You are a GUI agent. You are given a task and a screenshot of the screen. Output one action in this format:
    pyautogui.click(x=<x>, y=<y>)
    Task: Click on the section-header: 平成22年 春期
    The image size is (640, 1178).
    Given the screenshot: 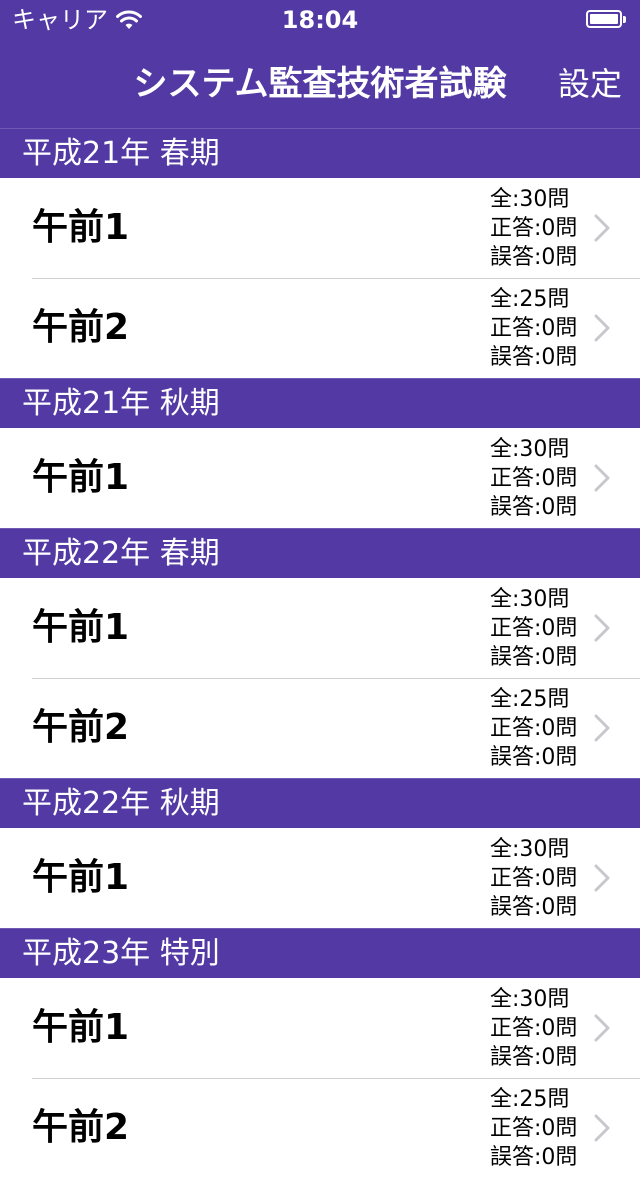 What is the action you would take?
    pyautogui.click(x=320, y=553)
    